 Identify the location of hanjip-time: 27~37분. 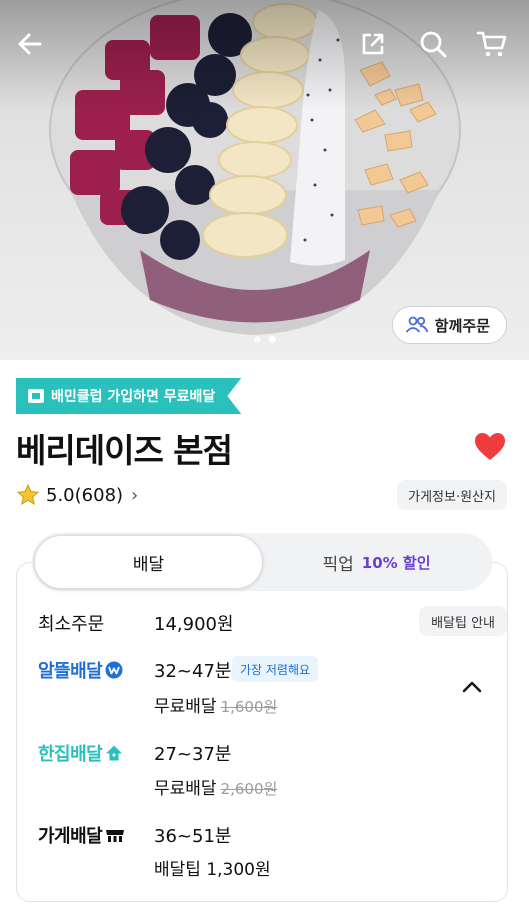
(193, 754).